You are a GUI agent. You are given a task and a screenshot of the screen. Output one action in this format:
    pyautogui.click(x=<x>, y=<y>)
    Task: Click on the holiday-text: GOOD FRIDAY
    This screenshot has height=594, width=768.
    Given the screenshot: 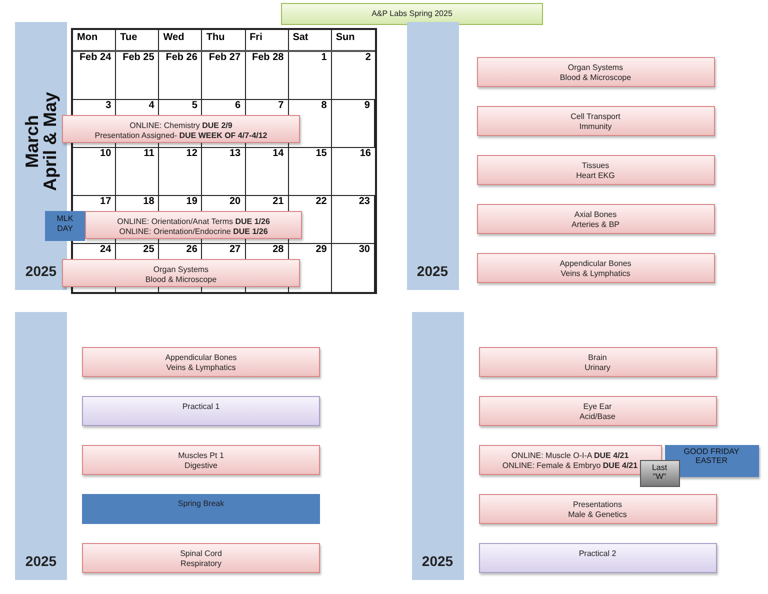 What is the action you would take?
    pyautogui.click(x=712, y=451)
    